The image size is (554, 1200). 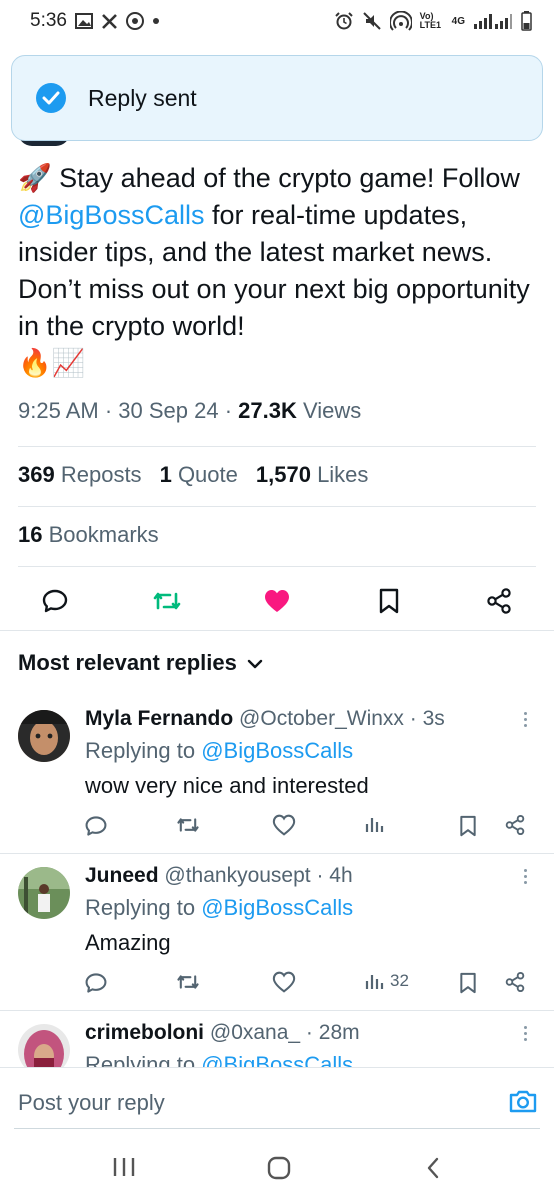 I want to click on reply-header: crimeboloni @0xana_ · 28m, so click(x=222, y=1032).